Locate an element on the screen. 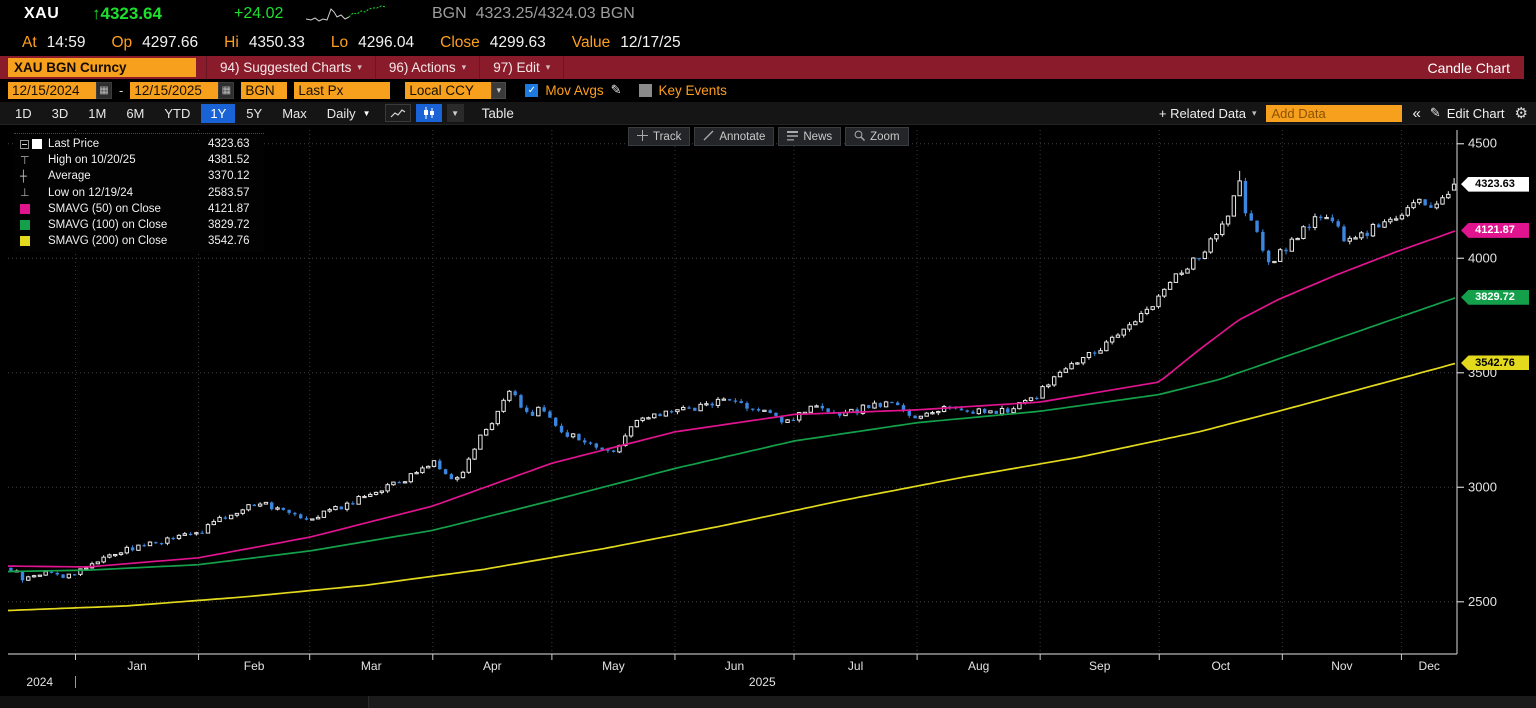 The height and width of the screenshot is (708, 1536). legend-row-1: ⊤ High on 10/20/25 4381.52 is located at coordinates (139, 160).